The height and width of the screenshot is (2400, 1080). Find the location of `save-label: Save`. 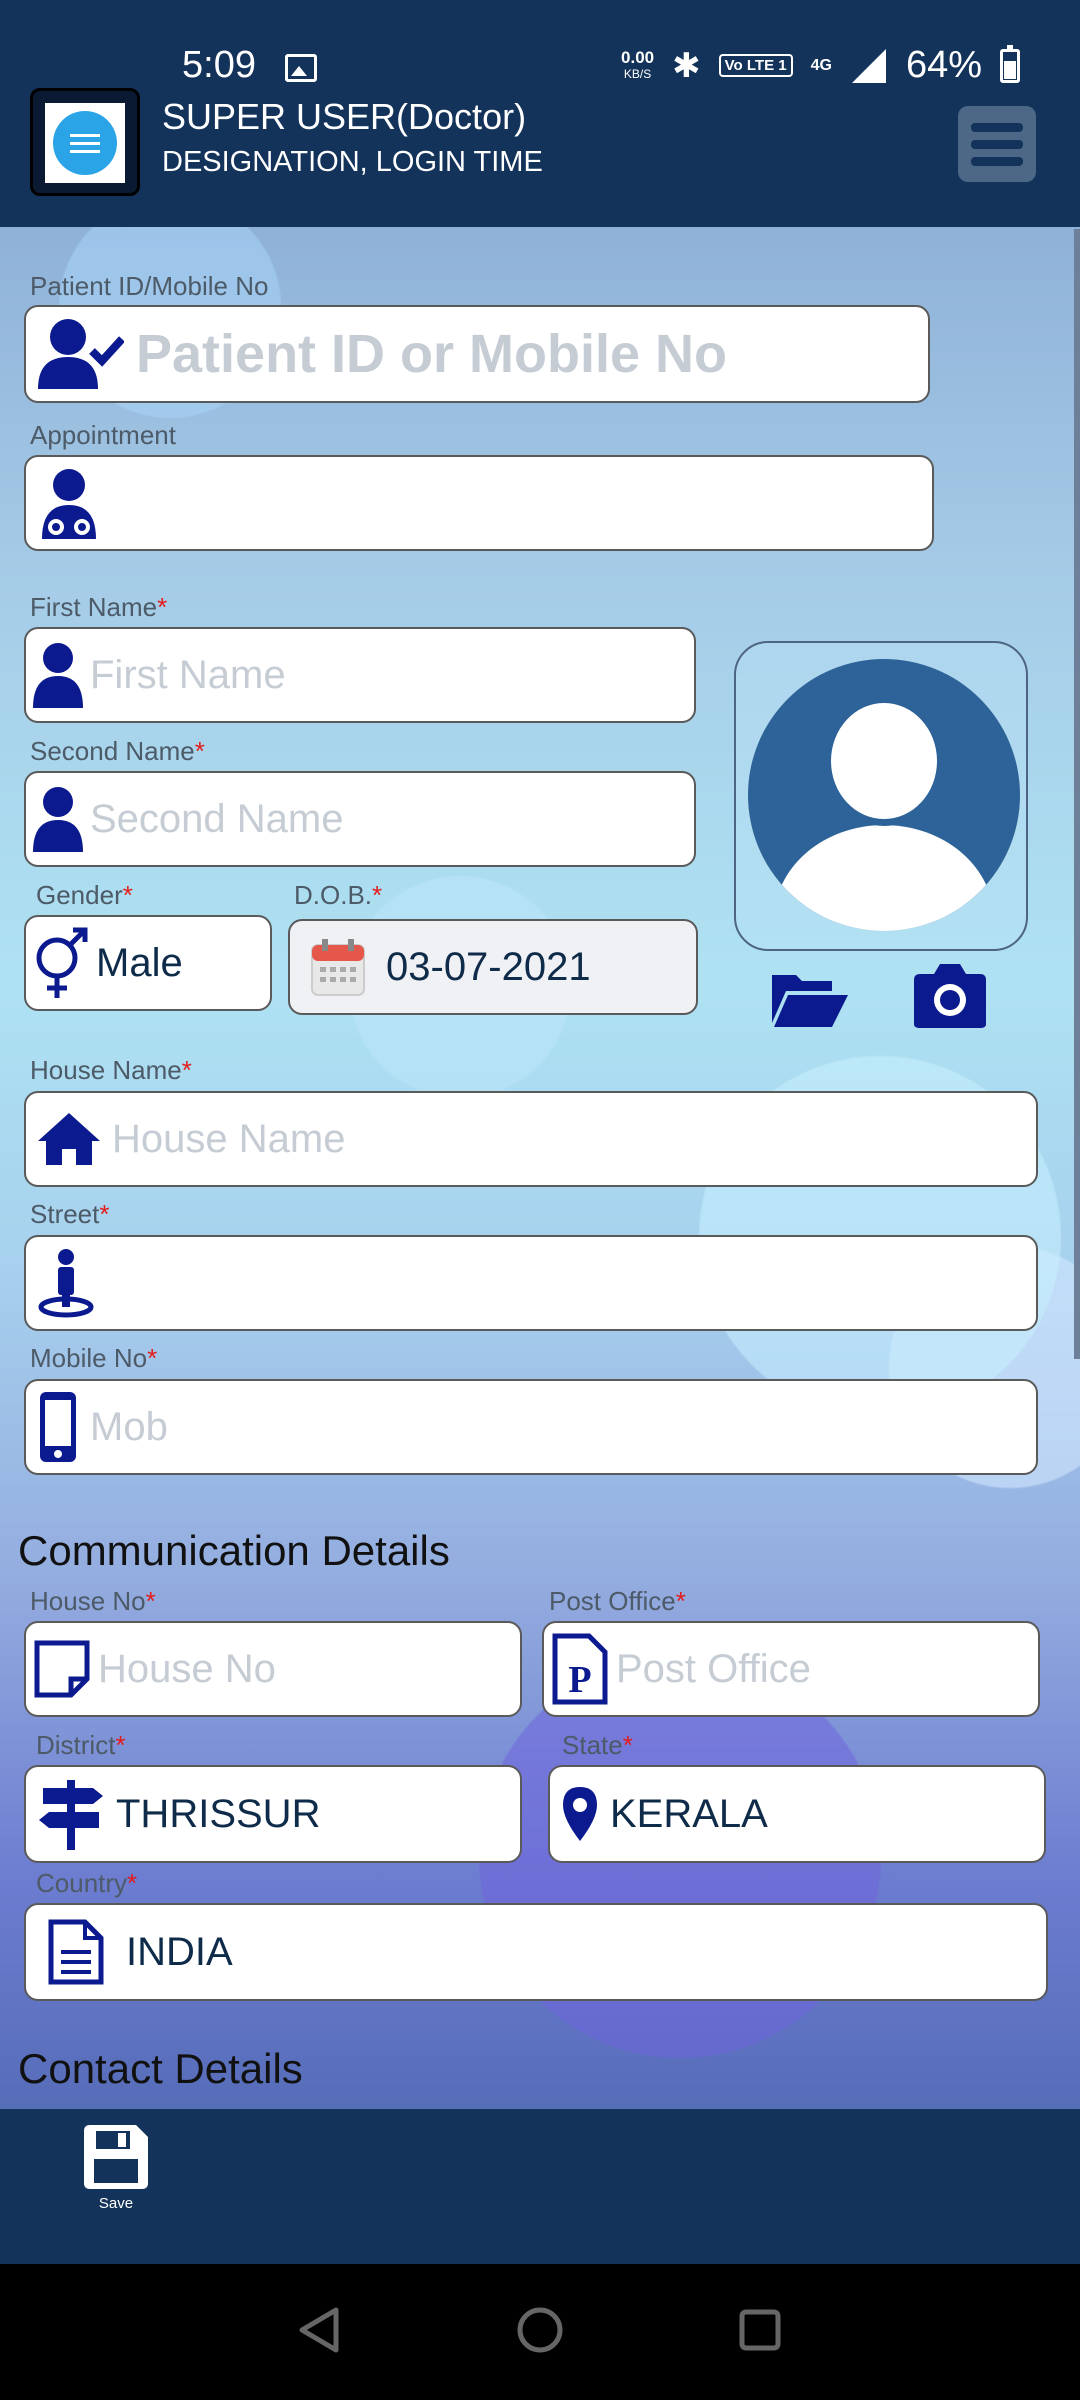

save-label: Save is located at coordinates (116, 2203).